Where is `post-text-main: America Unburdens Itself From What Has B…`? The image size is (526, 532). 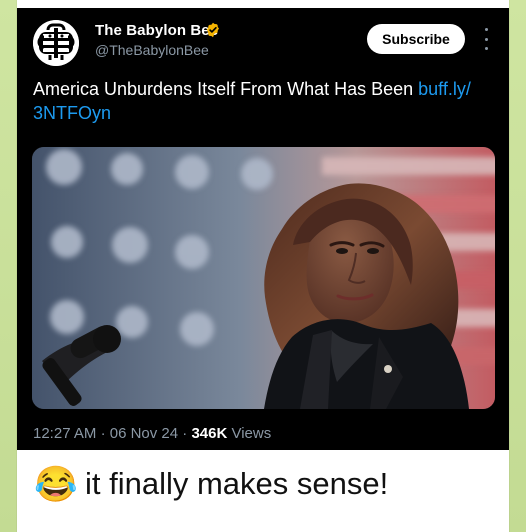
post-text-main: America Unburdens Itself From What Has B… is located at coordinates (226, 89).